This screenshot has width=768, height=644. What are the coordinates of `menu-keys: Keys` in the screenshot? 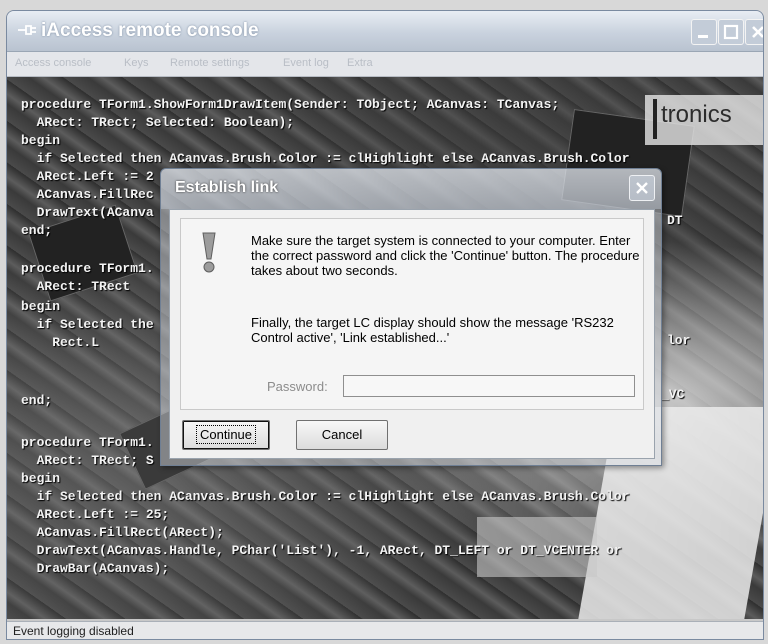 It's located at (136, 63).